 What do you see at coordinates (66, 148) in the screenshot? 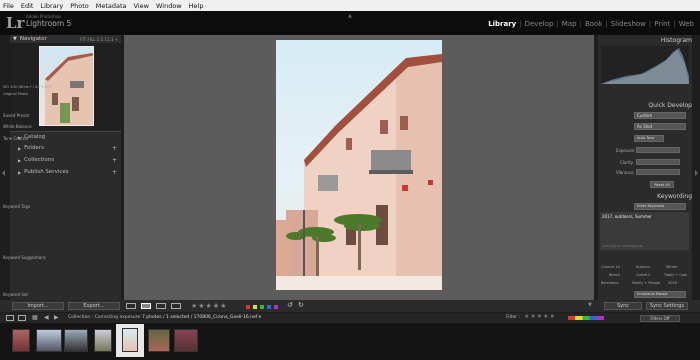
I see `panel-folders: ▶ Folders +` at bounding box center [66, 148].